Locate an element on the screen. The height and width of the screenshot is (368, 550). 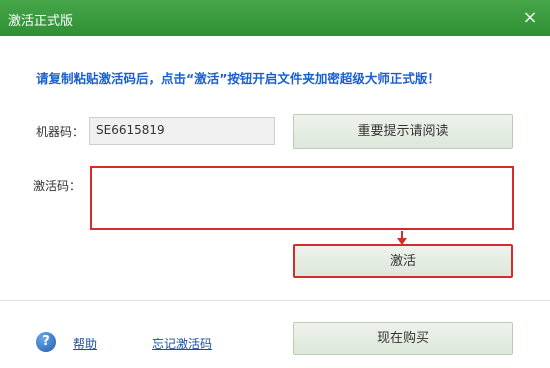
forgot-code-link: 忘记激活码 is located at coordinates (182, 343).